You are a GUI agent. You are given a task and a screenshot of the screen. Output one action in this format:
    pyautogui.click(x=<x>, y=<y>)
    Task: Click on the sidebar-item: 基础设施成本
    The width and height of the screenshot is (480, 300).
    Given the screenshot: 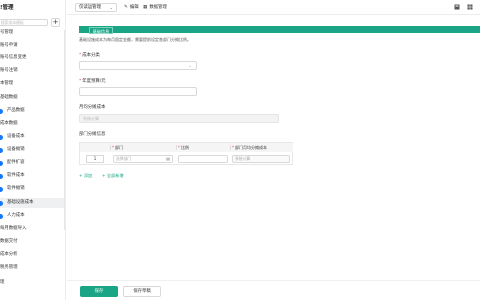 What is the action you would take?
    pyautogui.click(x=32, y=203)
    